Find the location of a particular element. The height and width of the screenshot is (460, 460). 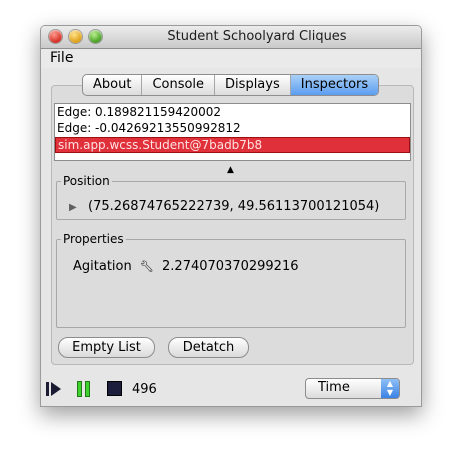

list-item: Edge: 0.189821159420002 is located at coordinates (232, 112).